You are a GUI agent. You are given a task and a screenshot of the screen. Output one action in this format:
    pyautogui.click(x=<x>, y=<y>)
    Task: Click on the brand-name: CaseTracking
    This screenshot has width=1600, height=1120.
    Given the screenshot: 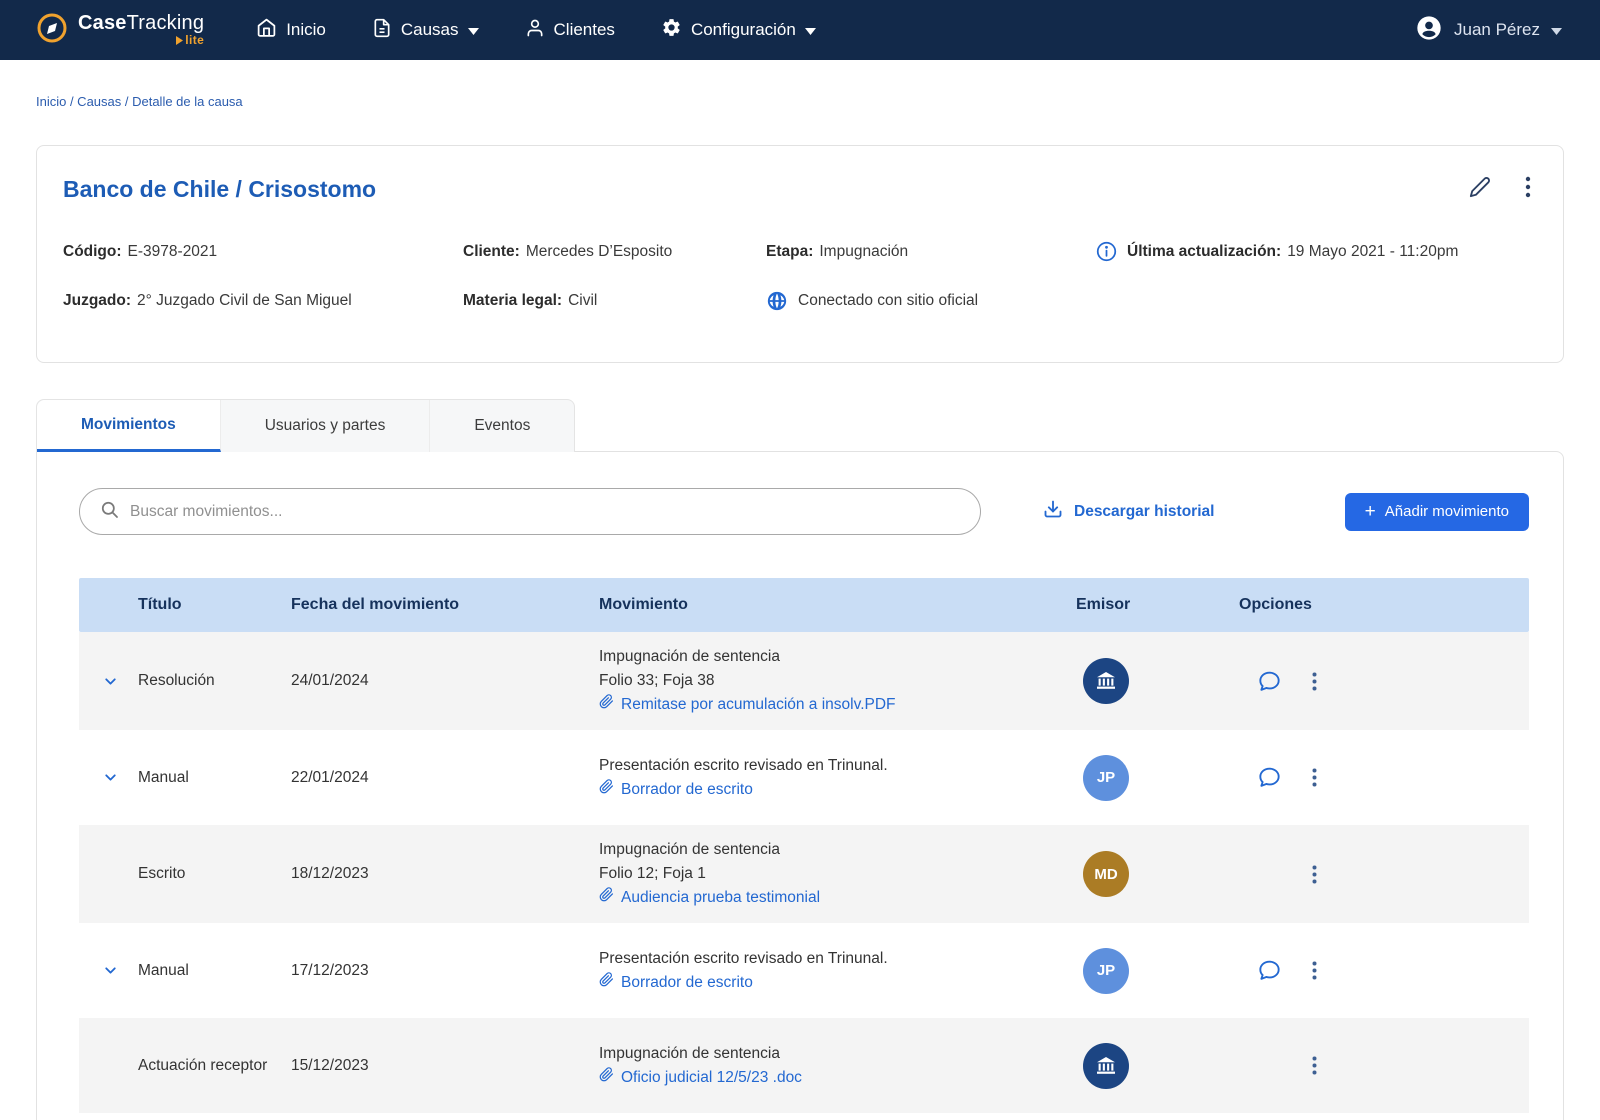 What is the action you would take?
    pyautogui.click(x=141, y=23)
    